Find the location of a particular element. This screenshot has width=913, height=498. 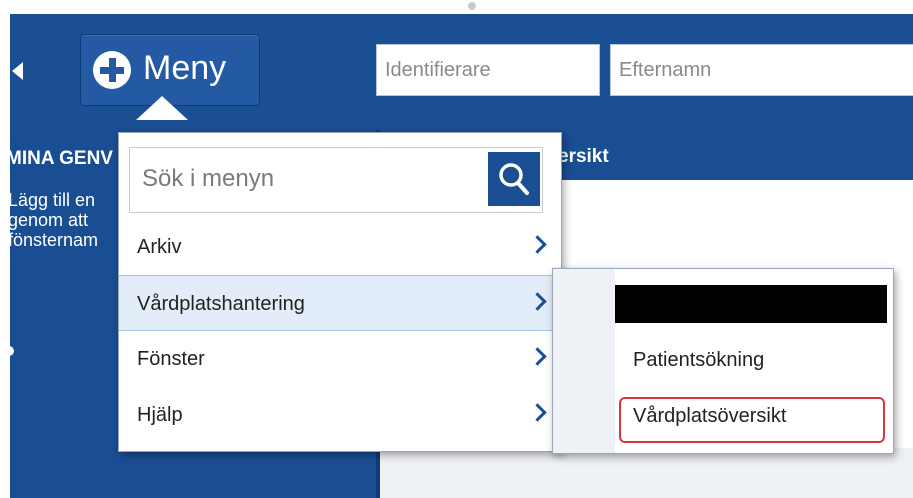

lastname-field is located at coordinates (761, 70).